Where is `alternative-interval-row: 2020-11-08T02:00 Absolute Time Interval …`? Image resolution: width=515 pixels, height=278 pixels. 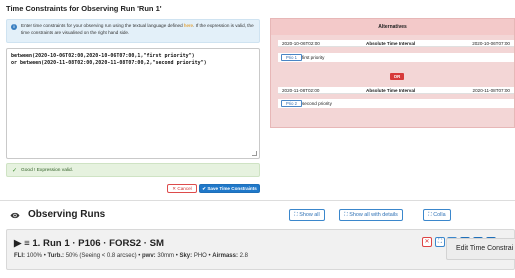
alternative-interval-row: 2020-11-08T02:00 Absolute Time Interval … is located at coordinates (396, 90).